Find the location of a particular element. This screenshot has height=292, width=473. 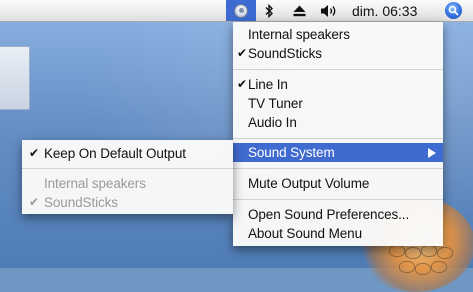

menu-item-label: Audio In is located at coordinates (272, 122).